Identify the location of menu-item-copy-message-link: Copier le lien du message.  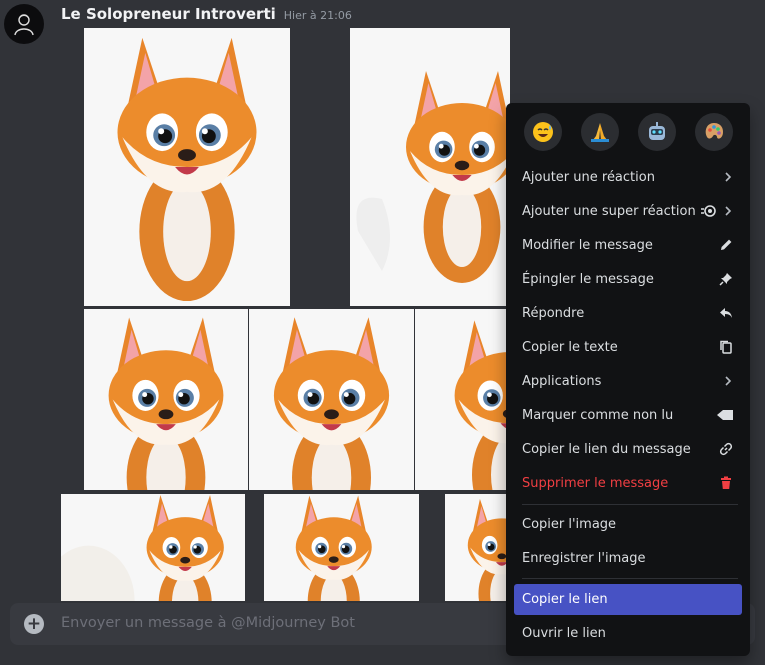
(628, 449).